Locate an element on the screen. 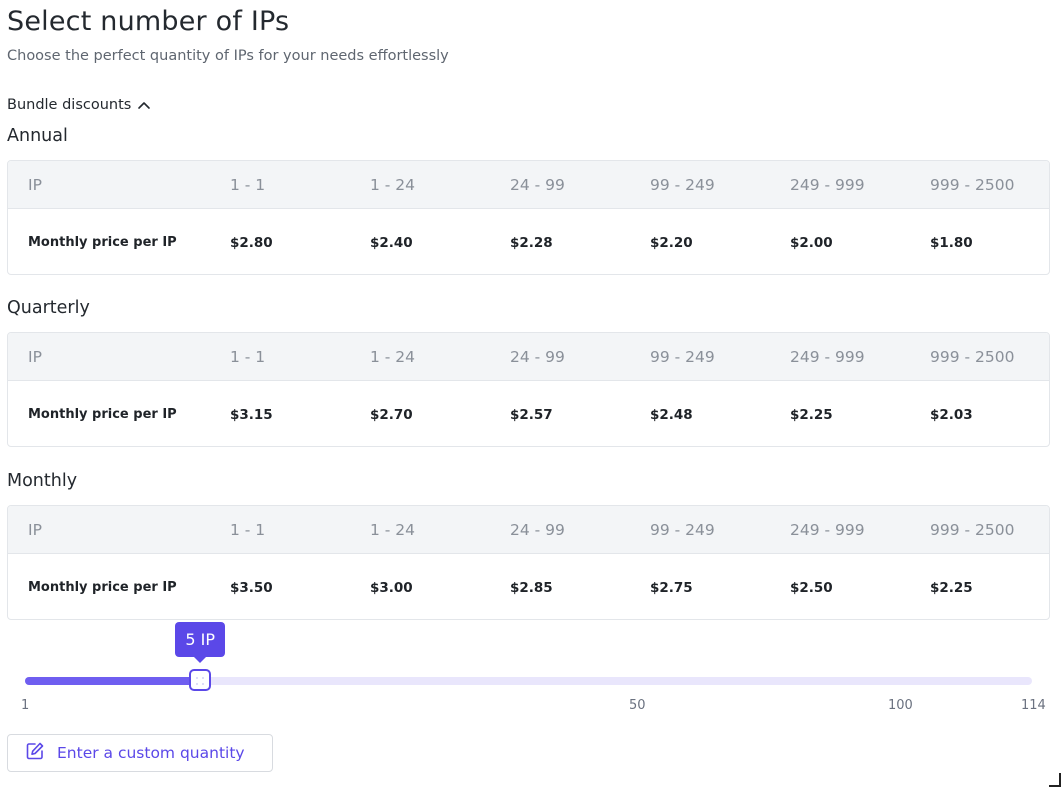  price-cell: $2.40 is located at coordinates (391, 242).